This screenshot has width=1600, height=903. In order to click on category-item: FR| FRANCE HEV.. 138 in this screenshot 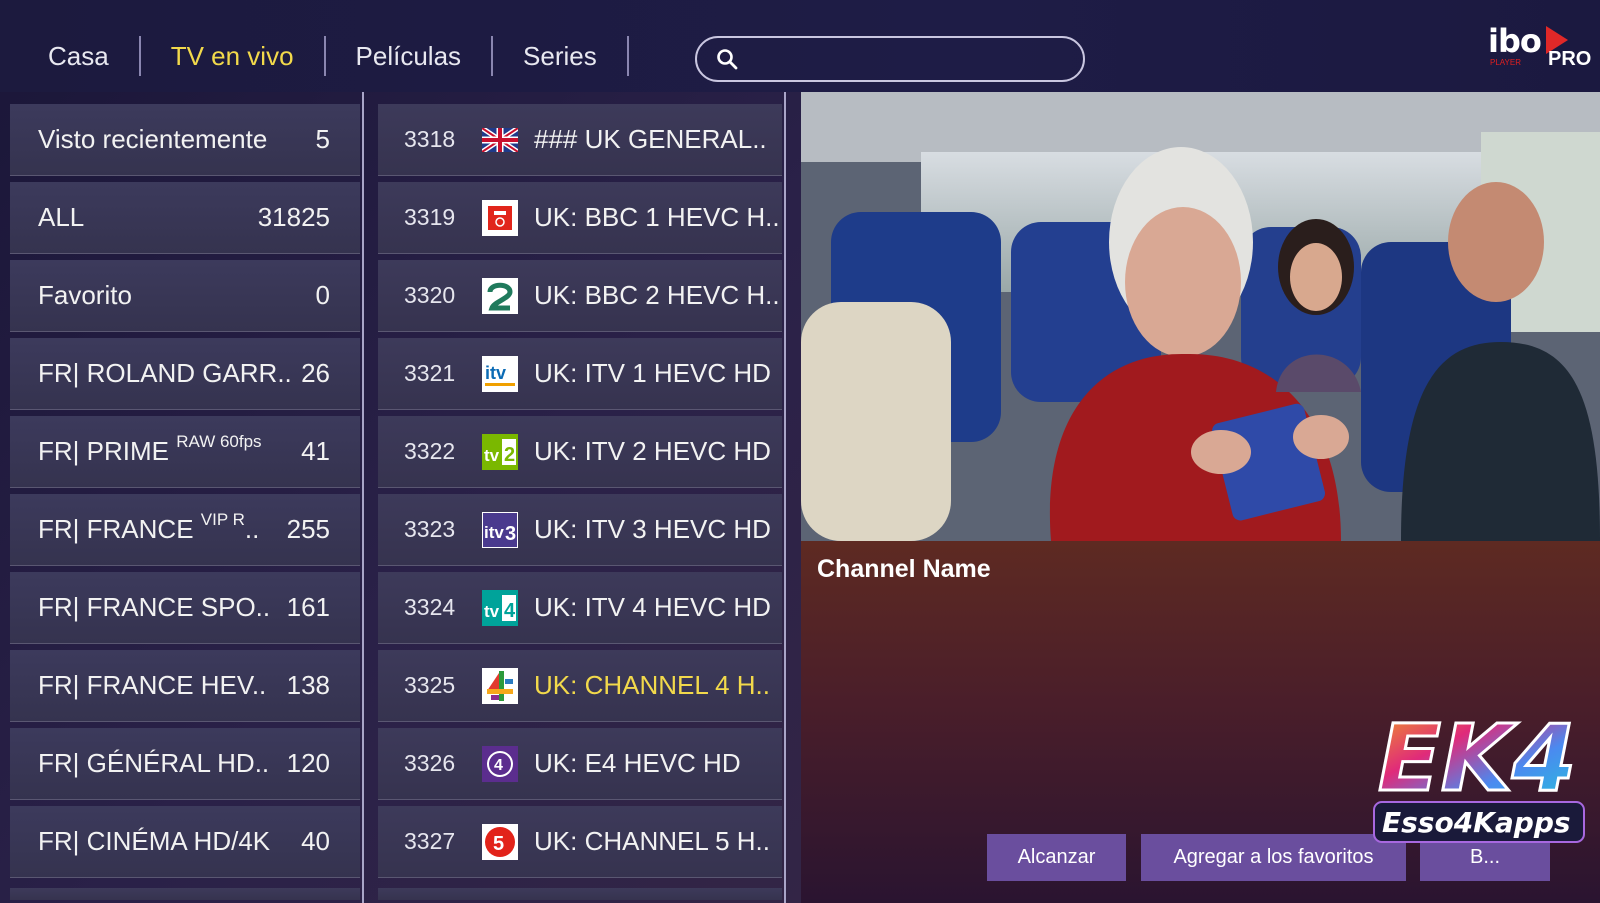, I will do `click(185, 686)`.